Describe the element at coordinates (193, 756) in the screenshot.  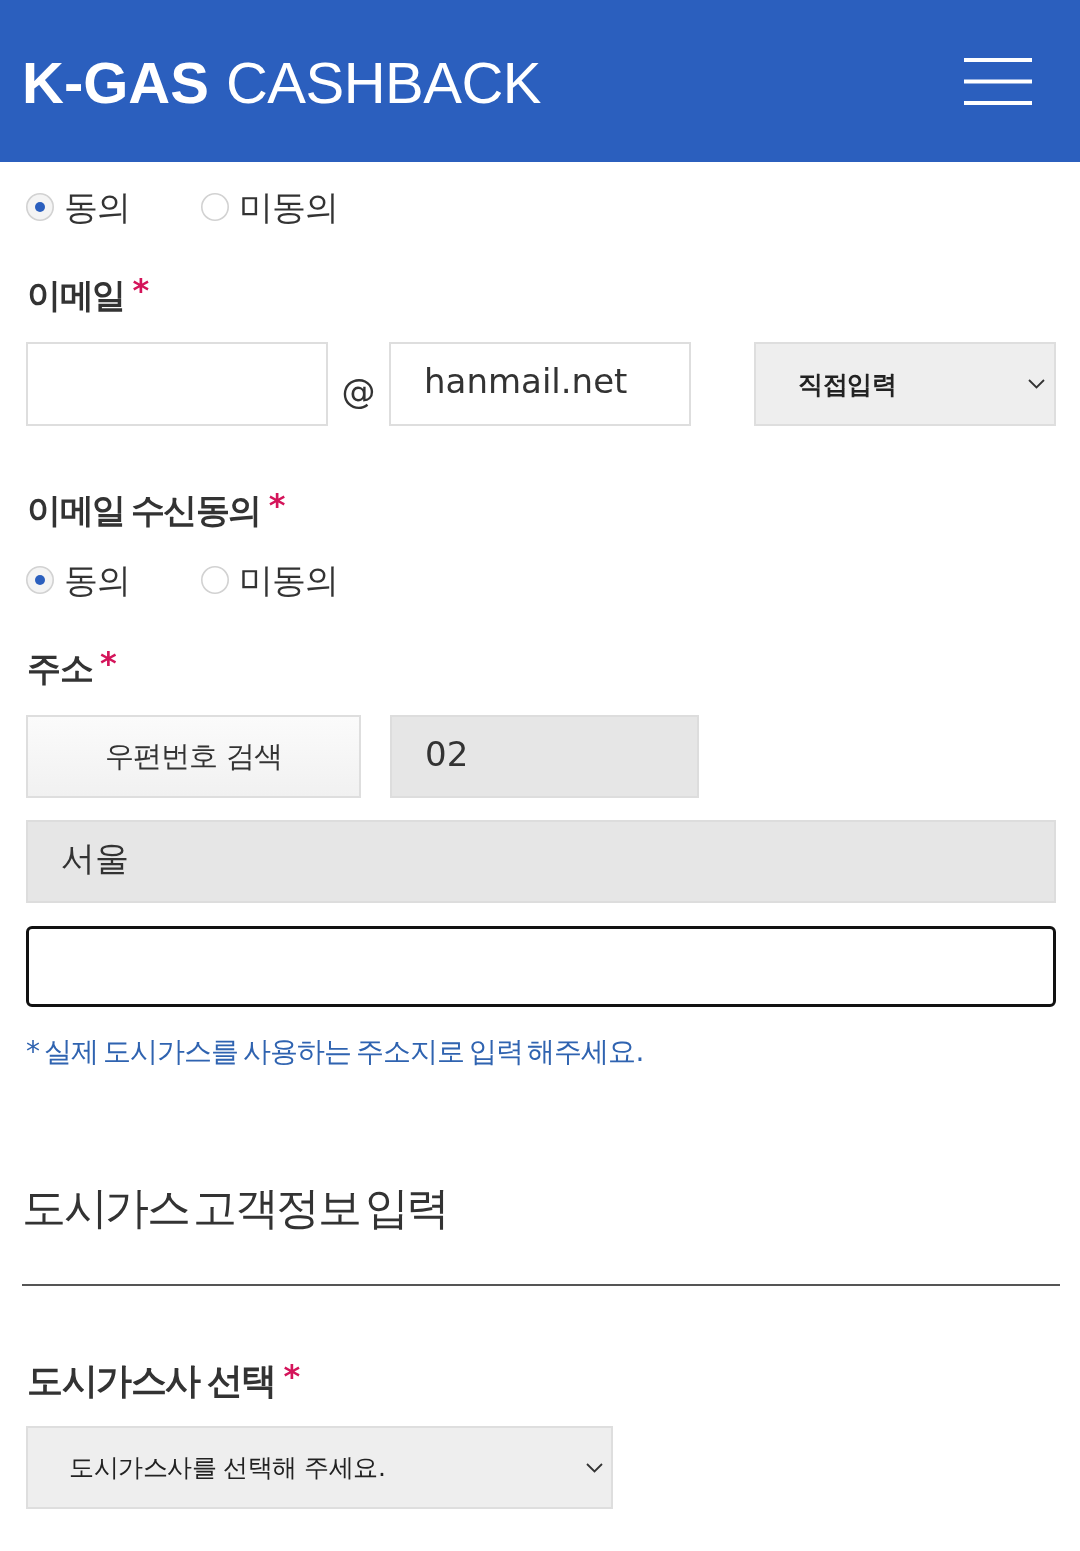
I see `zip-search-button: 우편번호 검색` at that location.